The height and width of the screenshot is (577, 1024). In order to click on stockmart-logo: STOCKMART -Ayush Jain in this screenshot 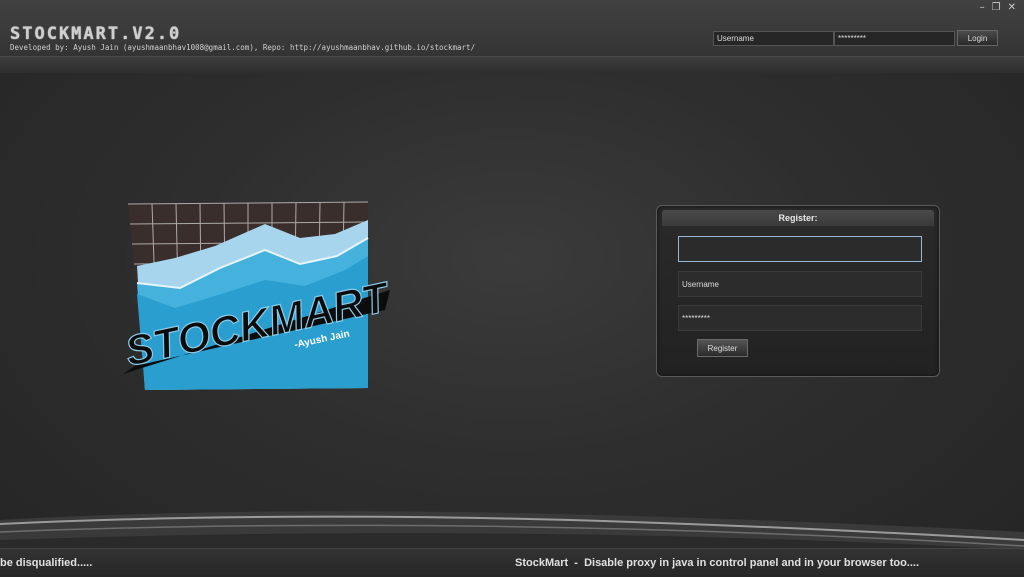, I will do `click(257, 295)`.